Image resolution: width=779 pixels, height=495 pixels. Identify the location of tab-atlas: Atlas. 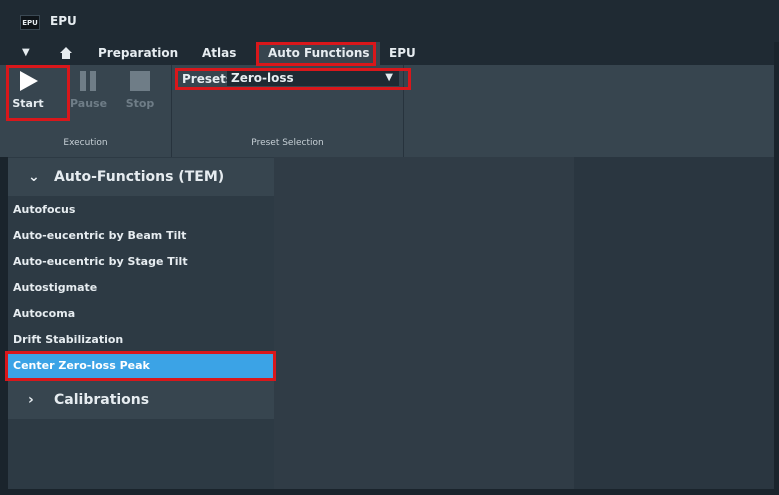
(219, 53).